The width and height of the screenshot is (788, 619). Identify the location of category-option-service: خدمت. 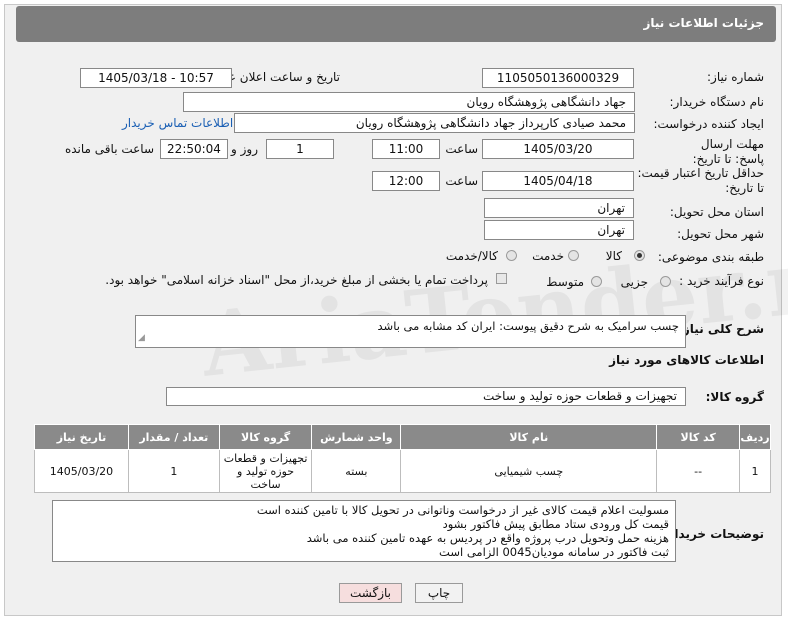
(548, 256).